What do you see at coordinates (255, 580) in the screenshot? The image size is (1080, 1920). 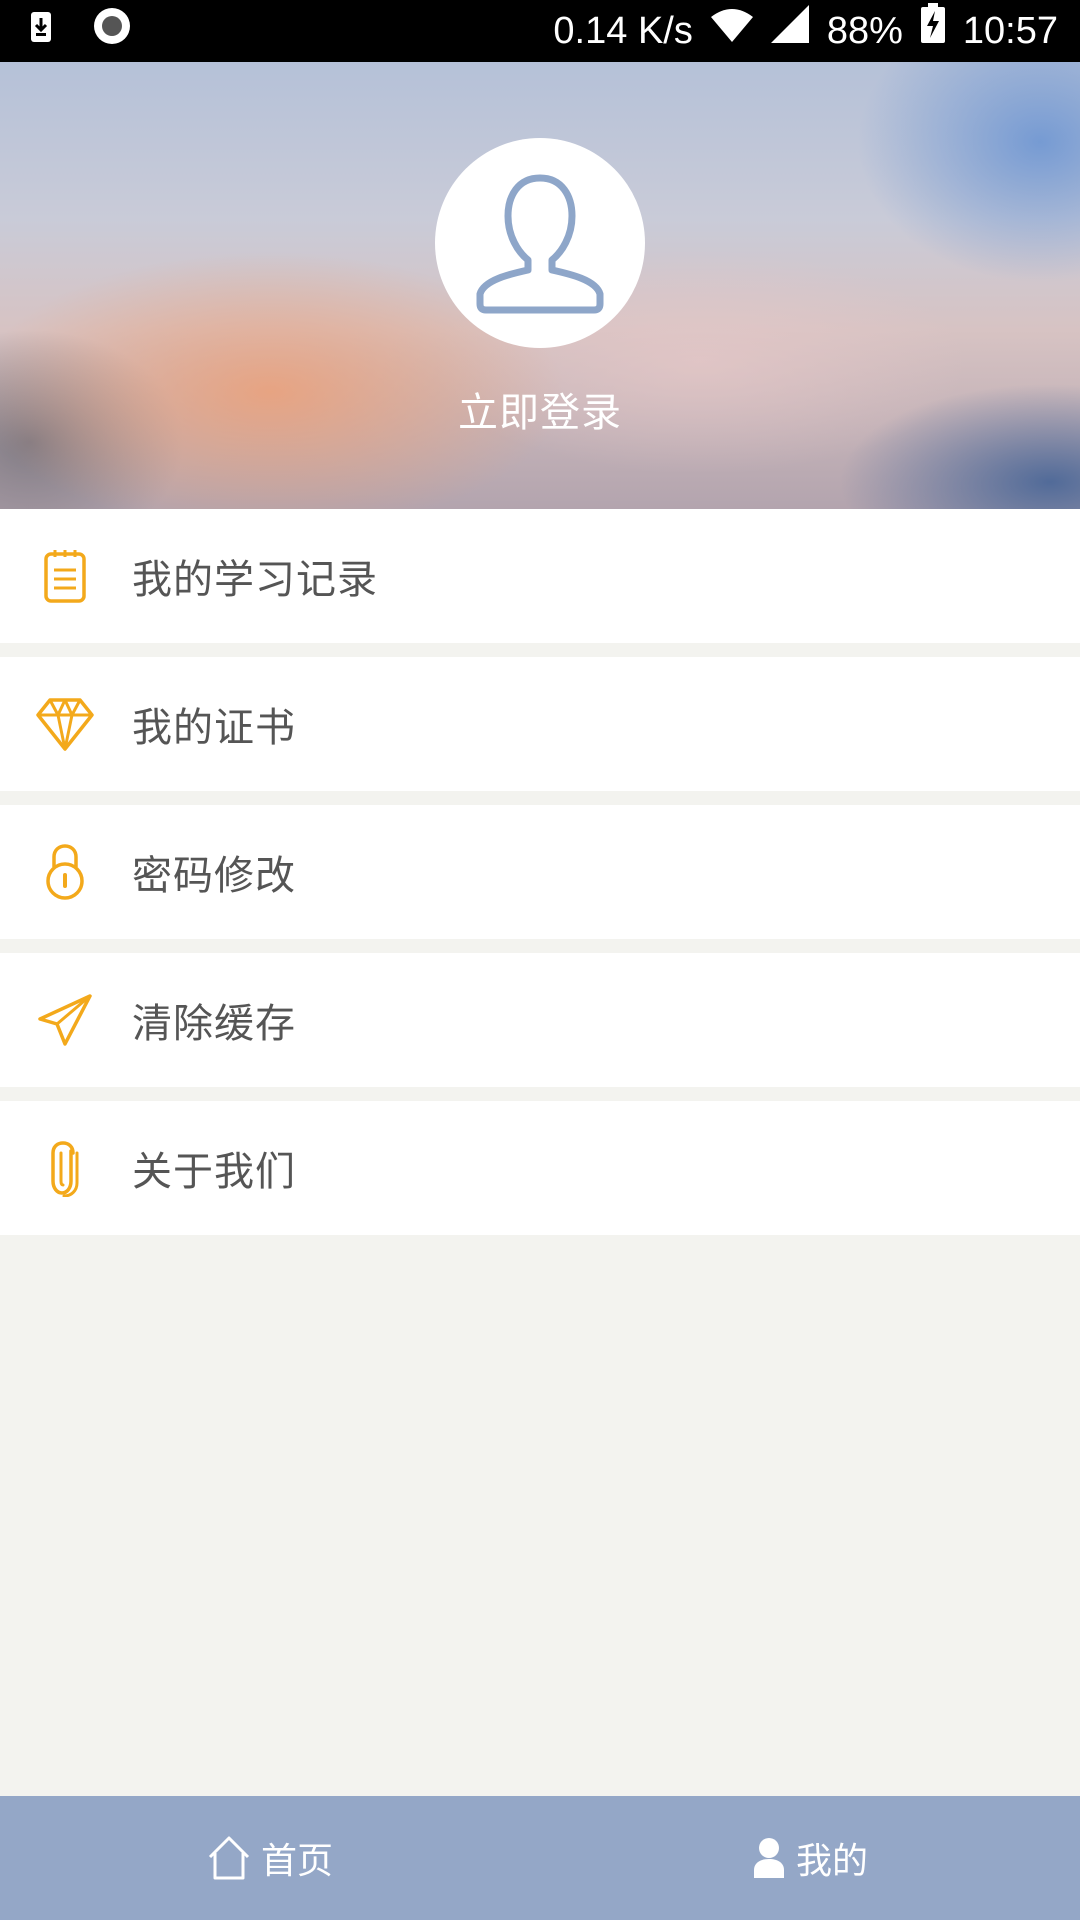 I see `menu-item-label: 我的学习记录` at bounding box center [255, 580].